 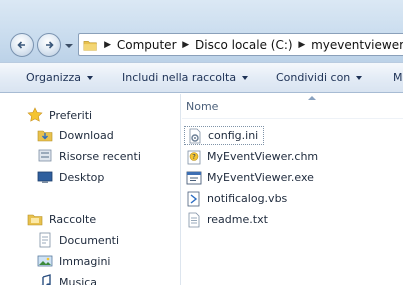 What do you see at coordinates (45, 135) in the screenshot?
I see `download-folder-icon` at bounding box center [45, 135].